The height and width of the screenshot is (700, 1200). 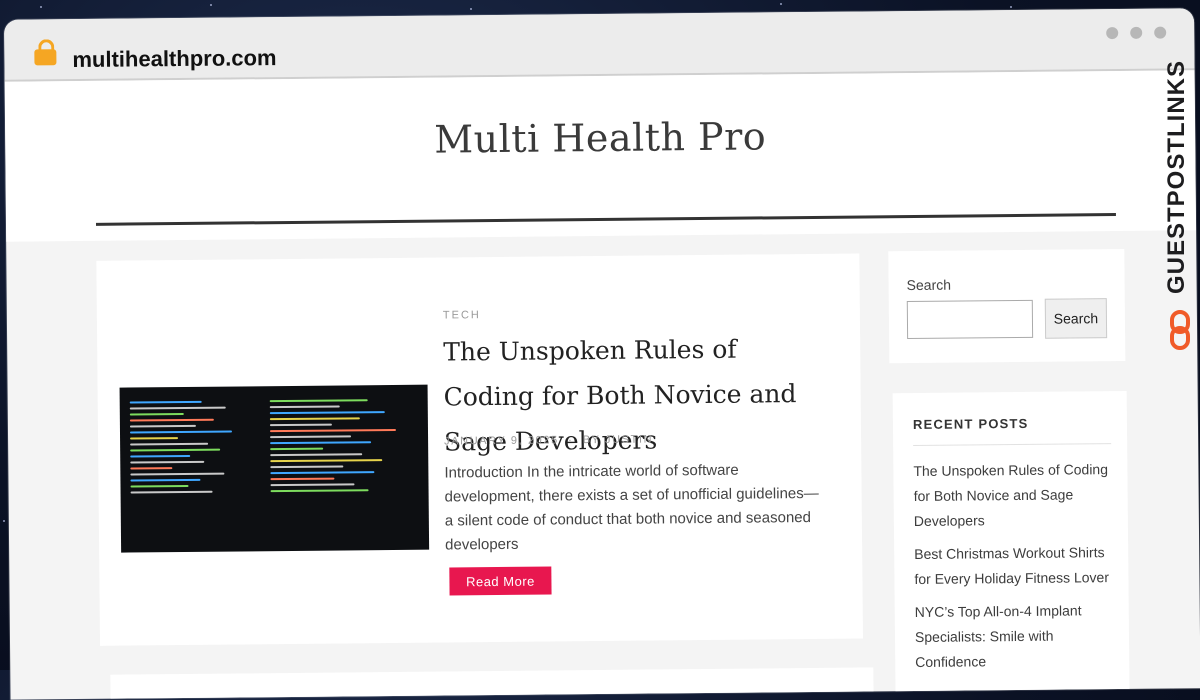 I want to click on chain-link-icon, so click(x=1180, y=330).